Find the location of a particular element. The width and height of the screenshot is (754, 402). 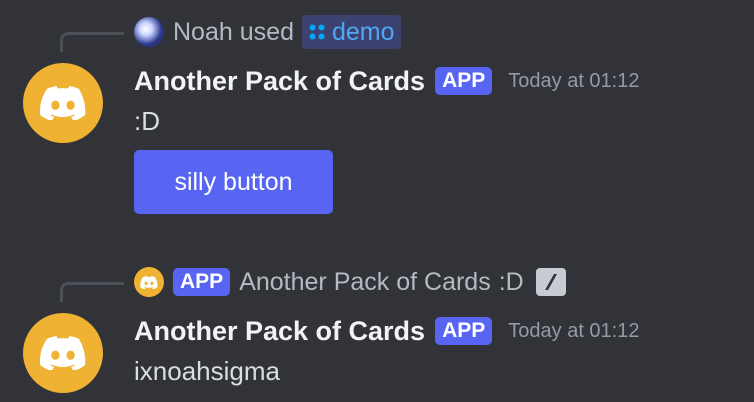

command-name: demo is located at coordinates (363, 31).